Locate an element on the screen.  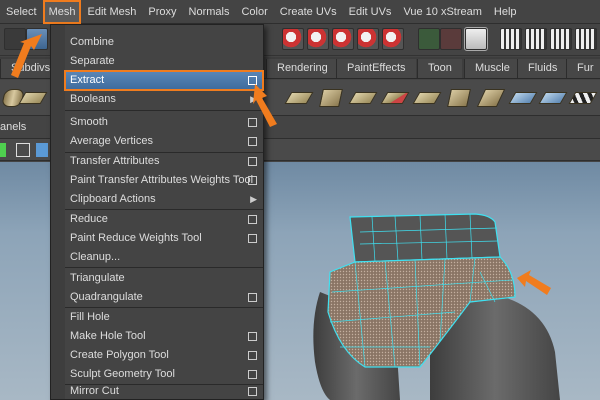
tab-rendering: Rendering is located at coordinates (302, 68).